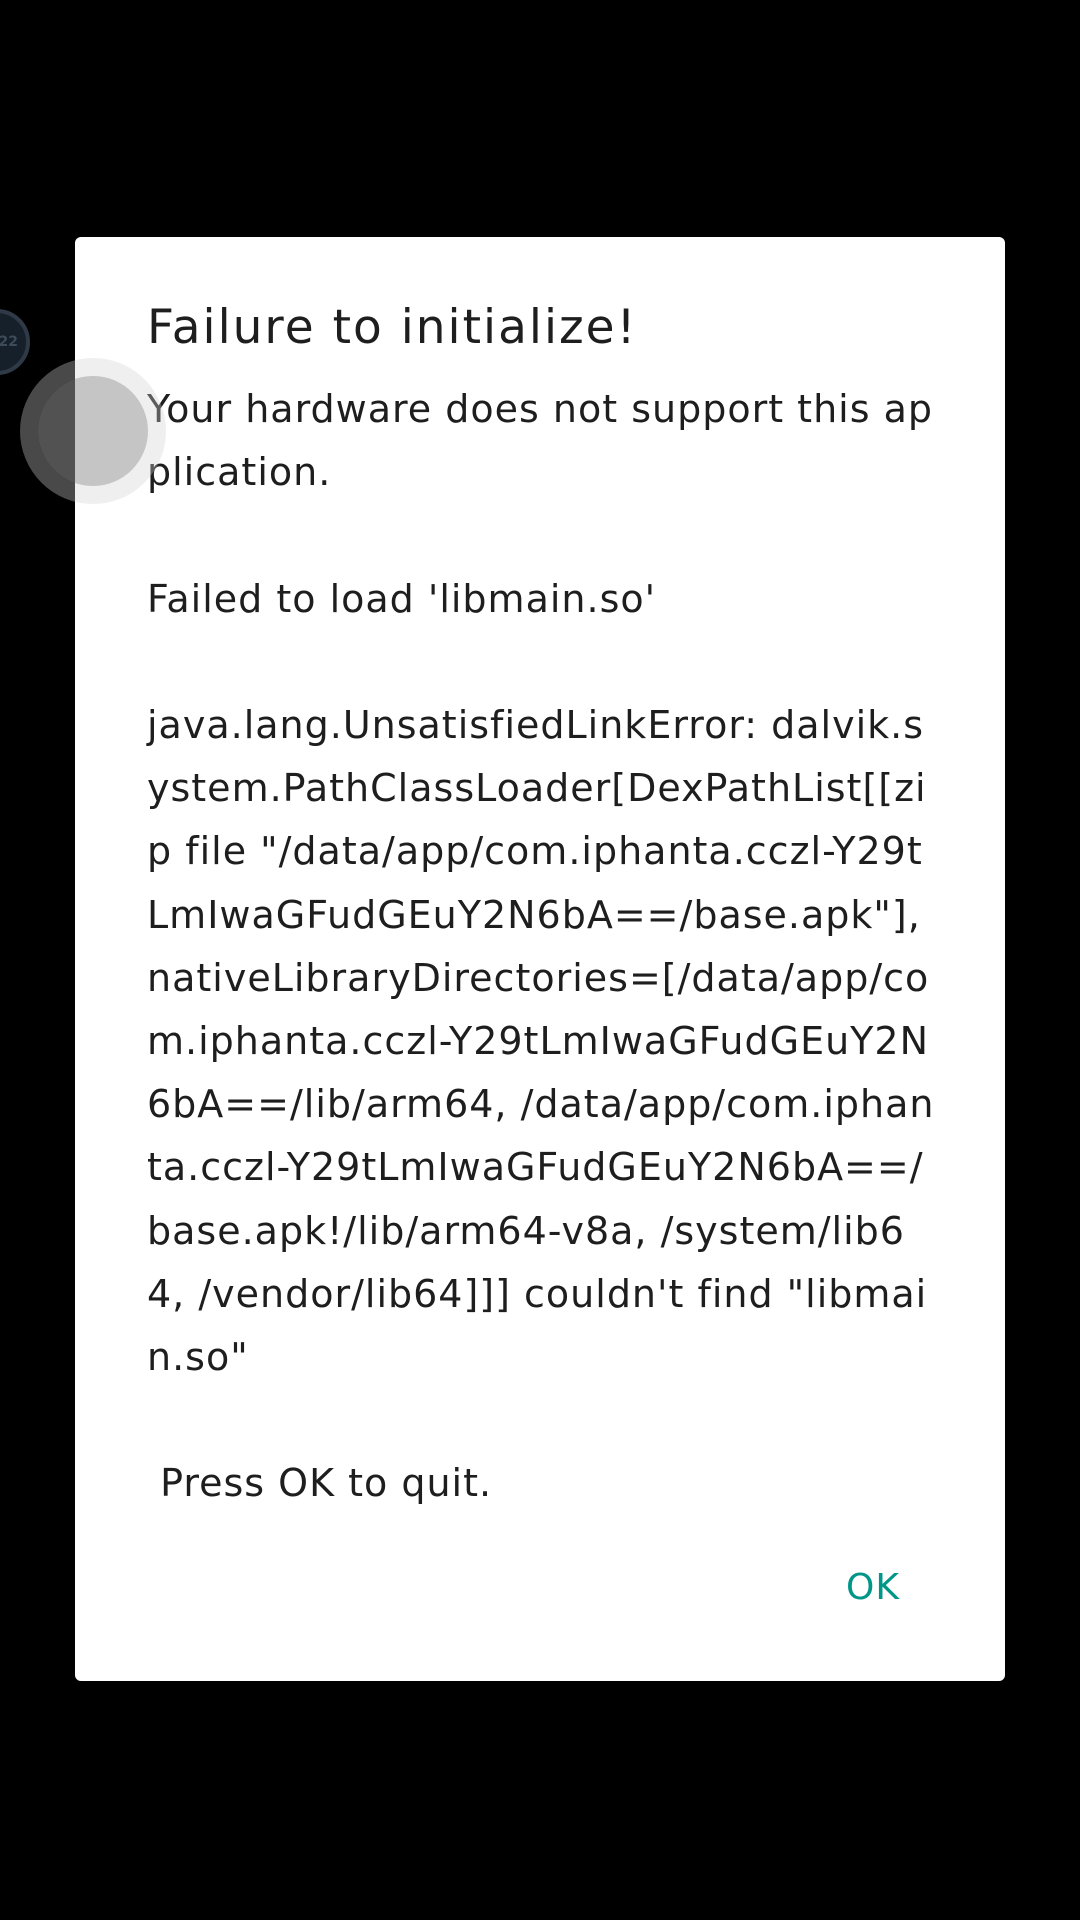 This screenshot has width=1080, height=1920. I want to click on floating-bubble-label: 22, so click(9, 342).